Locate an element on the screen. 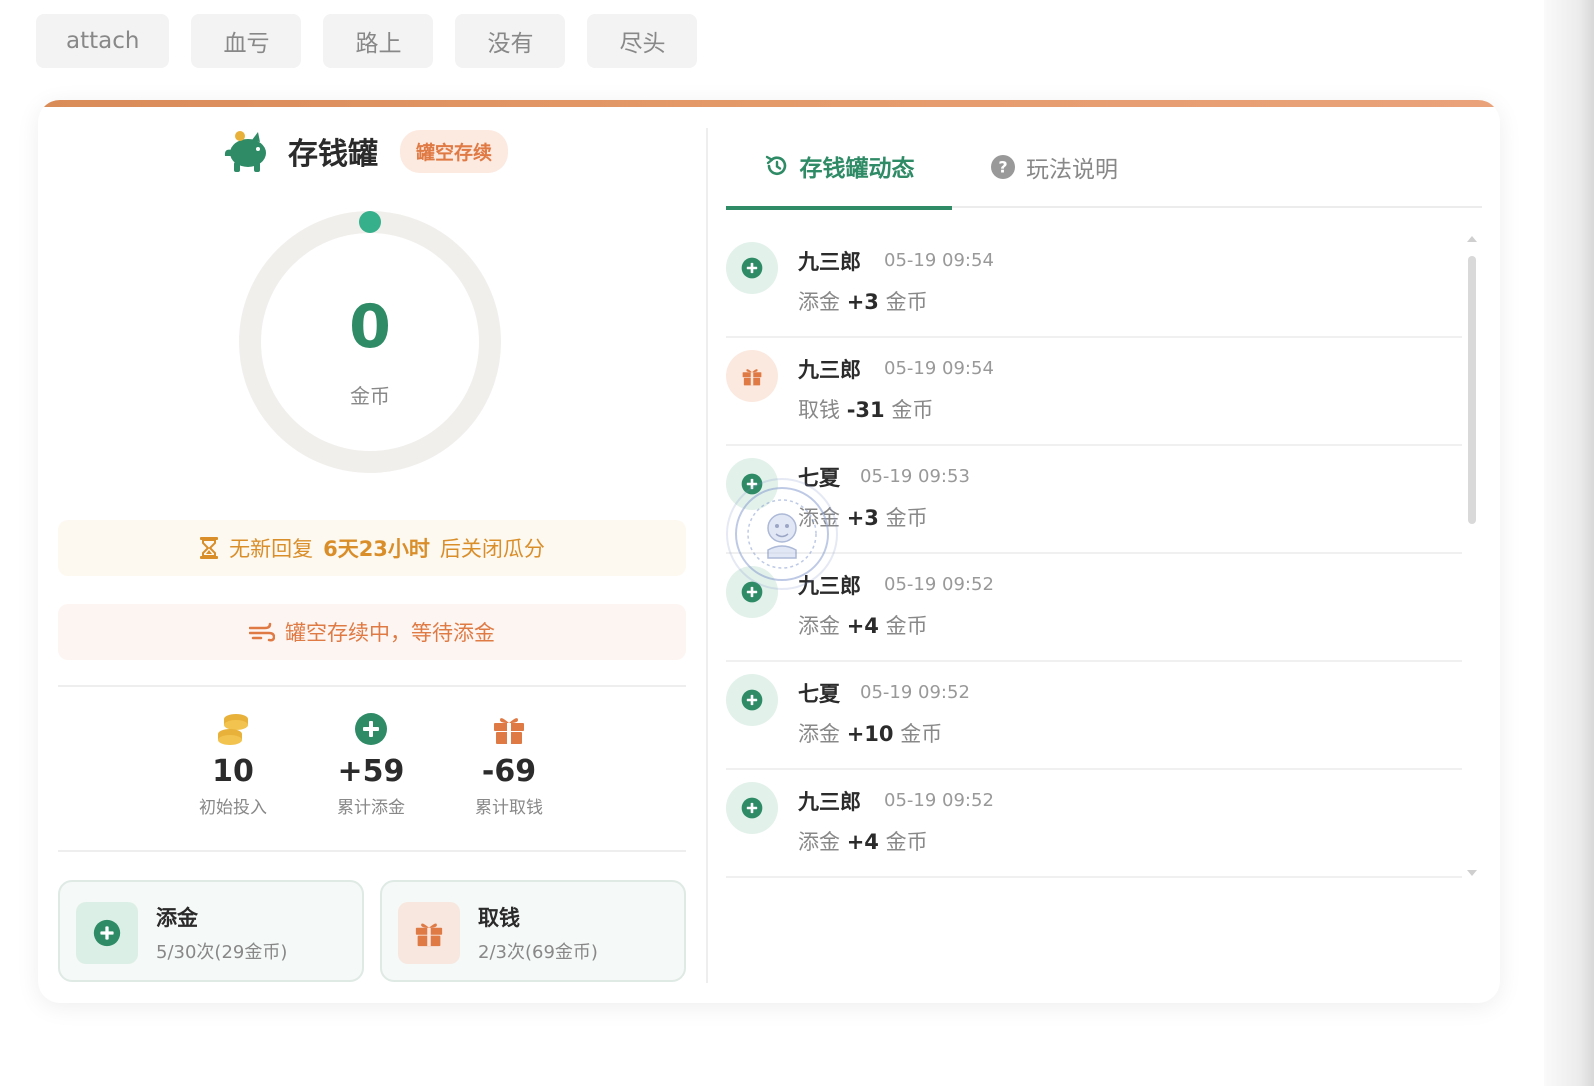 This screenshot has height=1086, width=1594. feed-item: 七夏 05-19 09:52 添金 +10 金币 is located at coordinates (1094, 716).